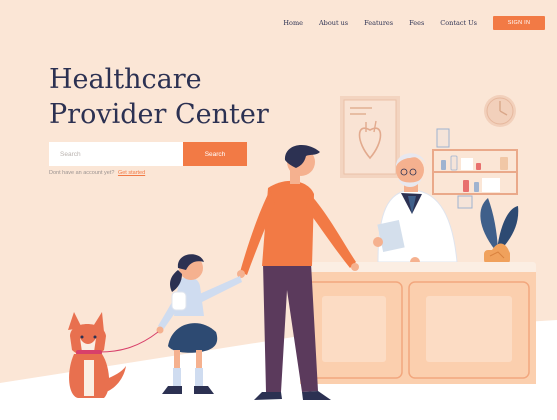 Image resolution: width=557 pixels, height=420 pixels. Describe the element at coordinates (499, 231) in the screenshot. I see `potted-plant` at that location.